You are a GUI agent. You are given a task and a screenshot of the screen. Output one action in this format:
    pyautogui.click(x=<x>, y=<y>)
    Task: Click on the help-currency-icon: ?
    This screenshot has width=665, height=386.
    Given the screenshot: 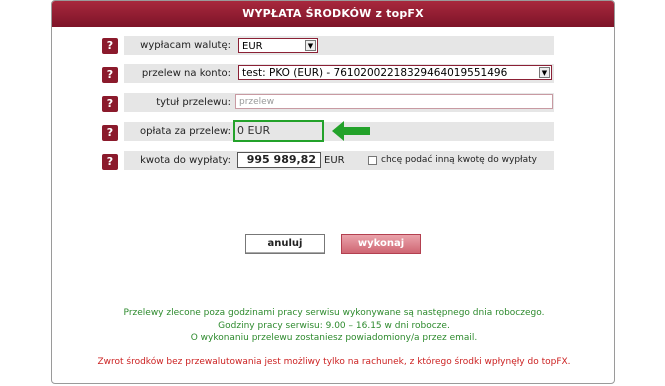 What is the action you would take?
    pyautogui.click(x=110, y=46)
    